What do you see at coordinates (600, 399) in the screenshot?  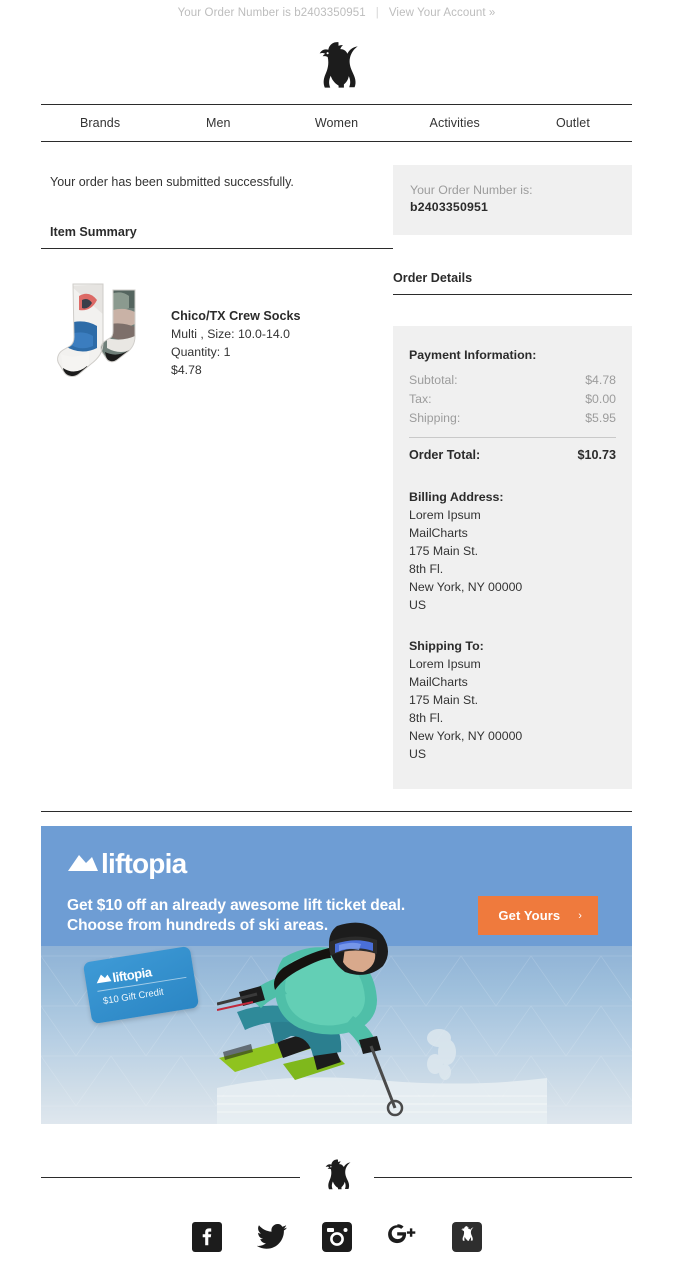 I see `tax-value: $0.00` at bounding box center [600, 399].